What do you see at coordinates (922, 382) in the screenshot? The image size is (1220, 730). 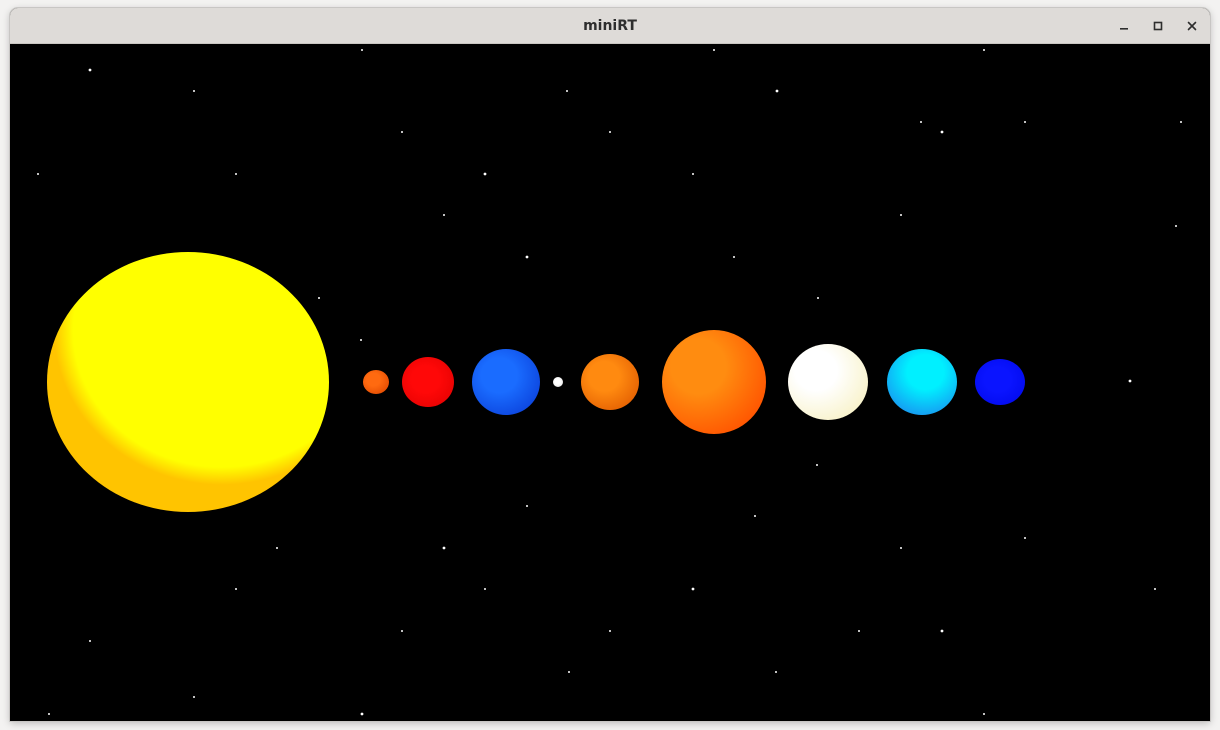 I see `planet-uranus` at bounding box center [922, 382].